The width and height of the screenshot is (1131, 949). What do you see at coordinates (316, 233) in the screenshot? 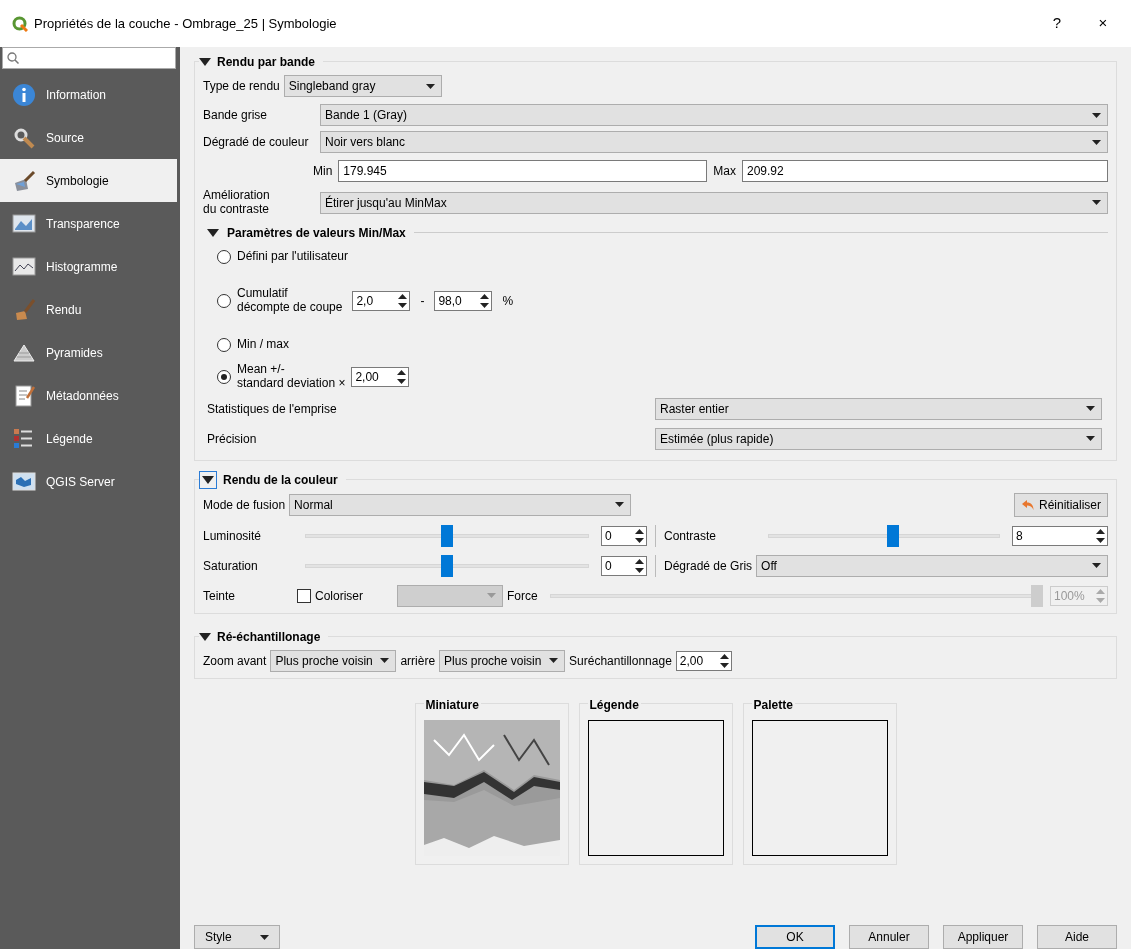
I see `section-title: Paramètres de valeurs Min/Max` at bounding box center [316, 233].